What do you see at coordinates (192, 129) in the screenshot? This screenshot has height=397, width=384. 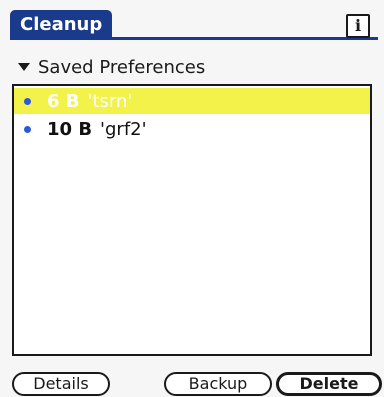 I see `list-item: 10 B 'grf2'` at bounding box center [192, 129].